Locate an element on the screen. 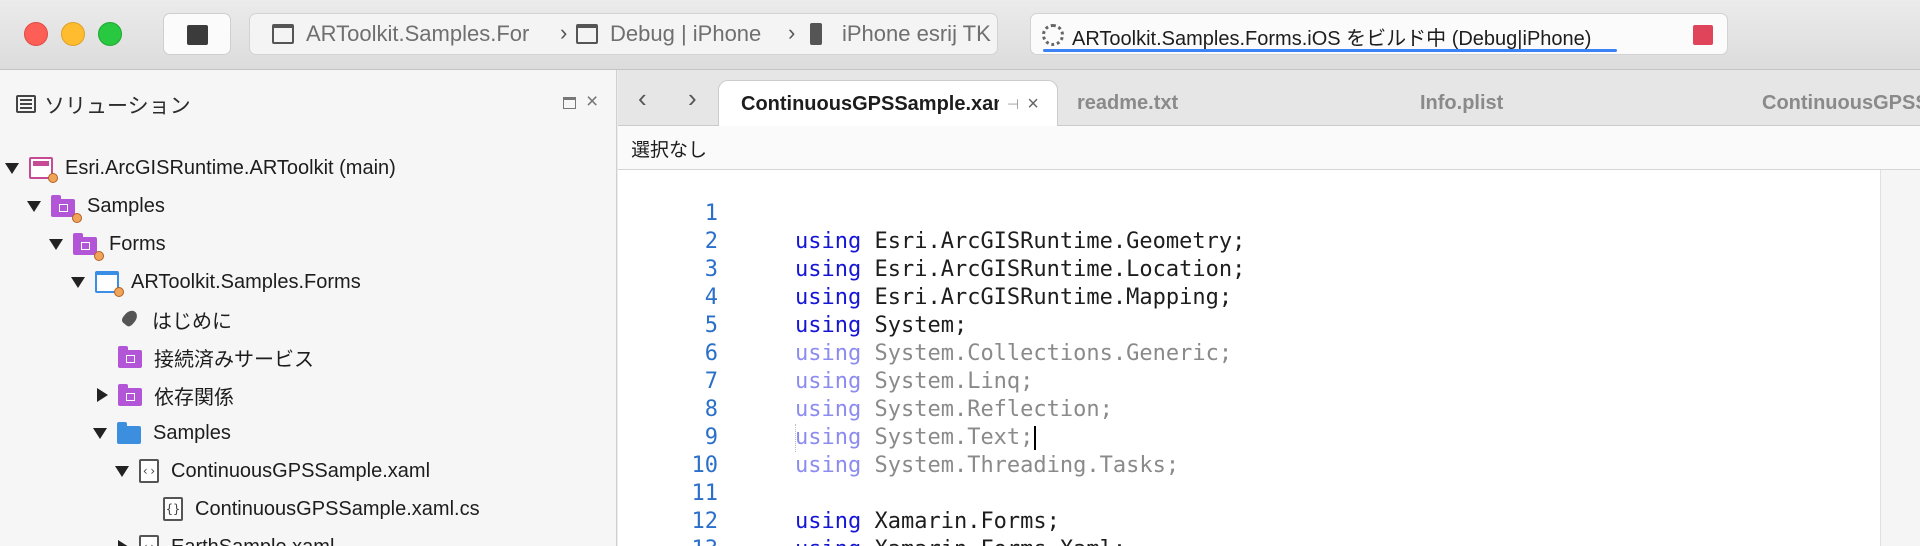 This screenshot has width=1920, height=546. namespace: Xamarin.Forms.Xaml; is located at coordinates (993, 541).